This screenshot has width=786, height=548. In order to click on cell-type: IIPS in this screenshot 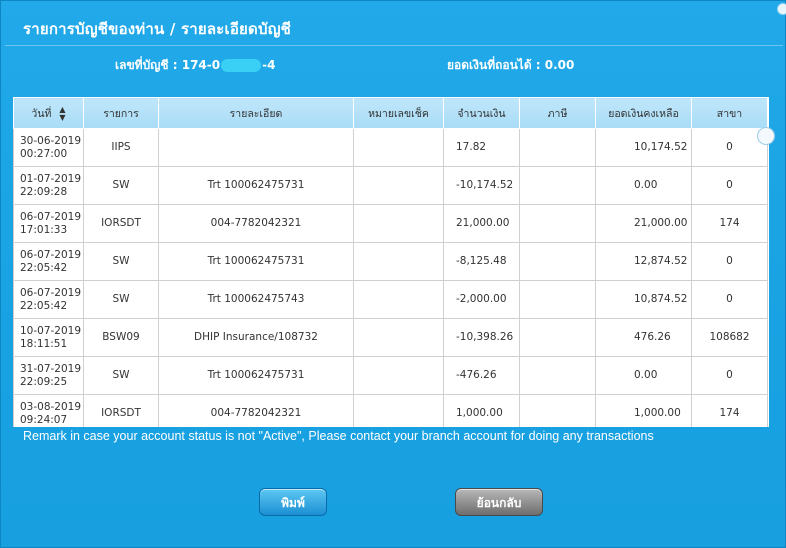, I will do `click(121, 147)`.